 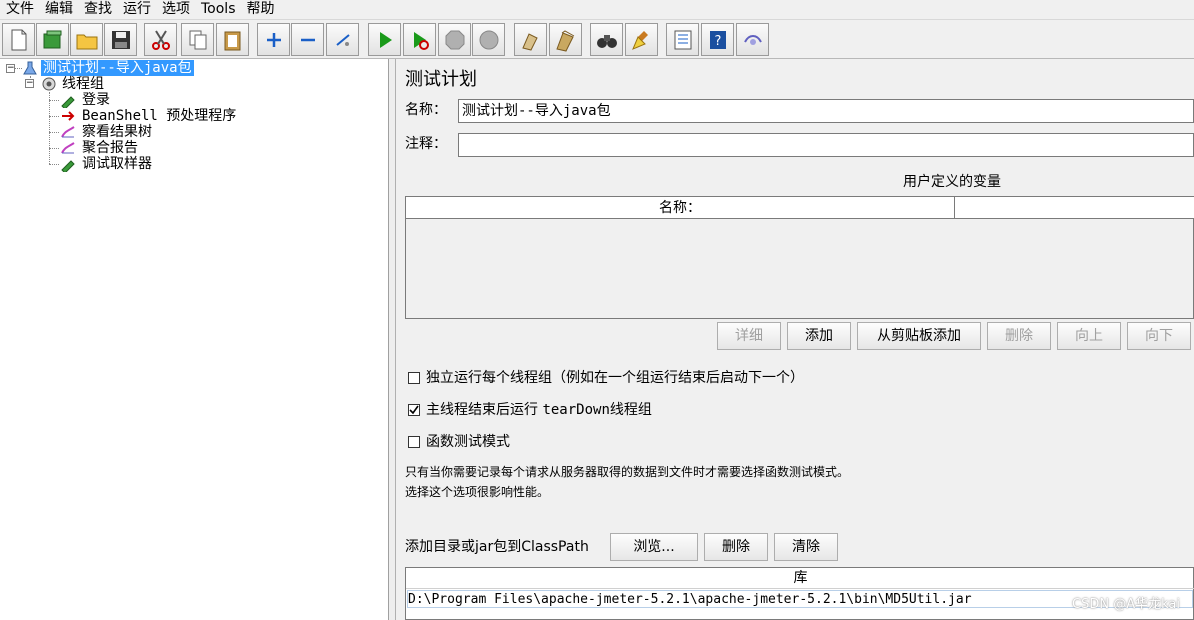 I want to click on help-icon: ?, so click(x=717, y=39).